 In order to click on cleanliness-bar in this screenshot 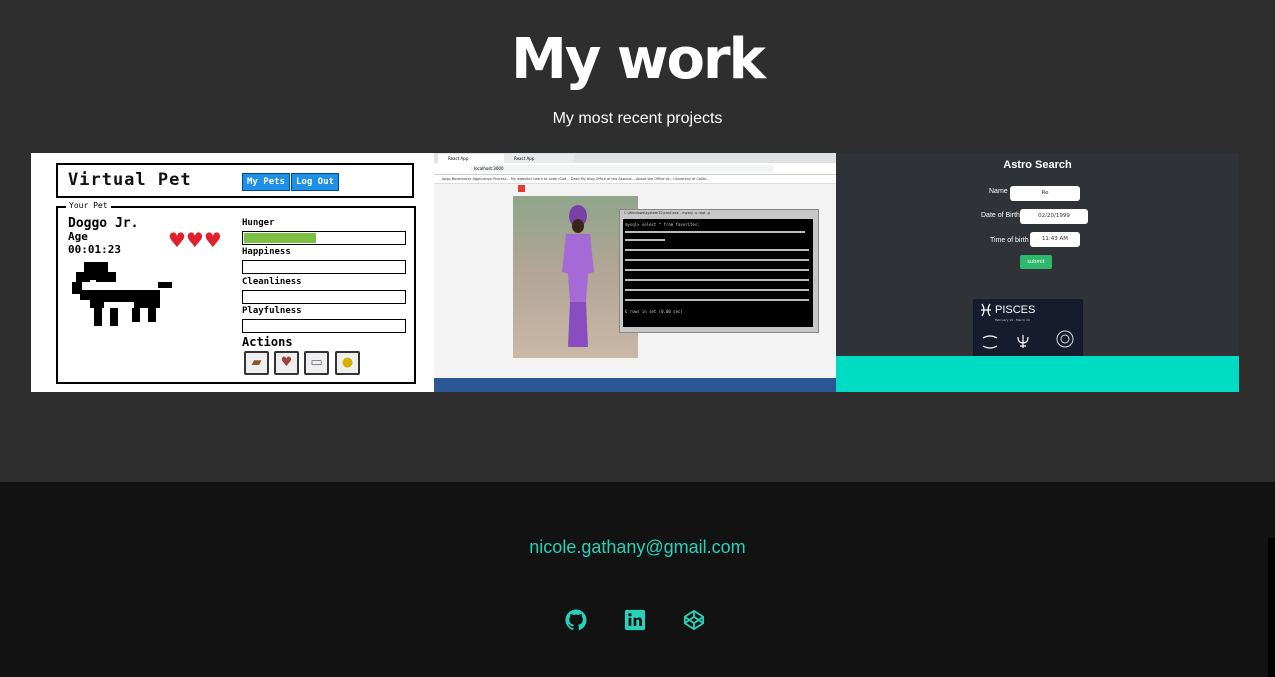, I will do `click(324, 297)`.